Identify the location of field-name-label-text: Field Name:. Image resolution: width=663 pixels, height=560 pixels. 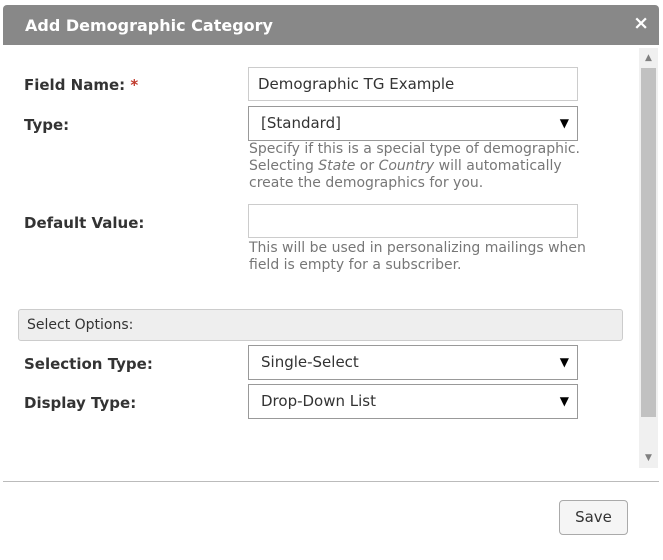
(75, 85).